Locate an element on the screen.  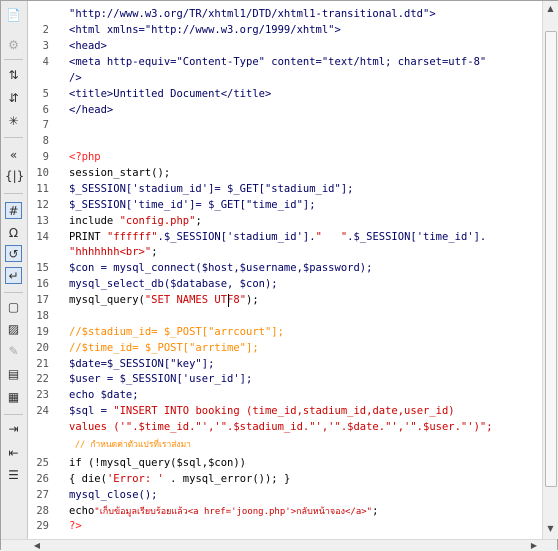
code-line: include "config.php"; is located at coordinates (135, 222).